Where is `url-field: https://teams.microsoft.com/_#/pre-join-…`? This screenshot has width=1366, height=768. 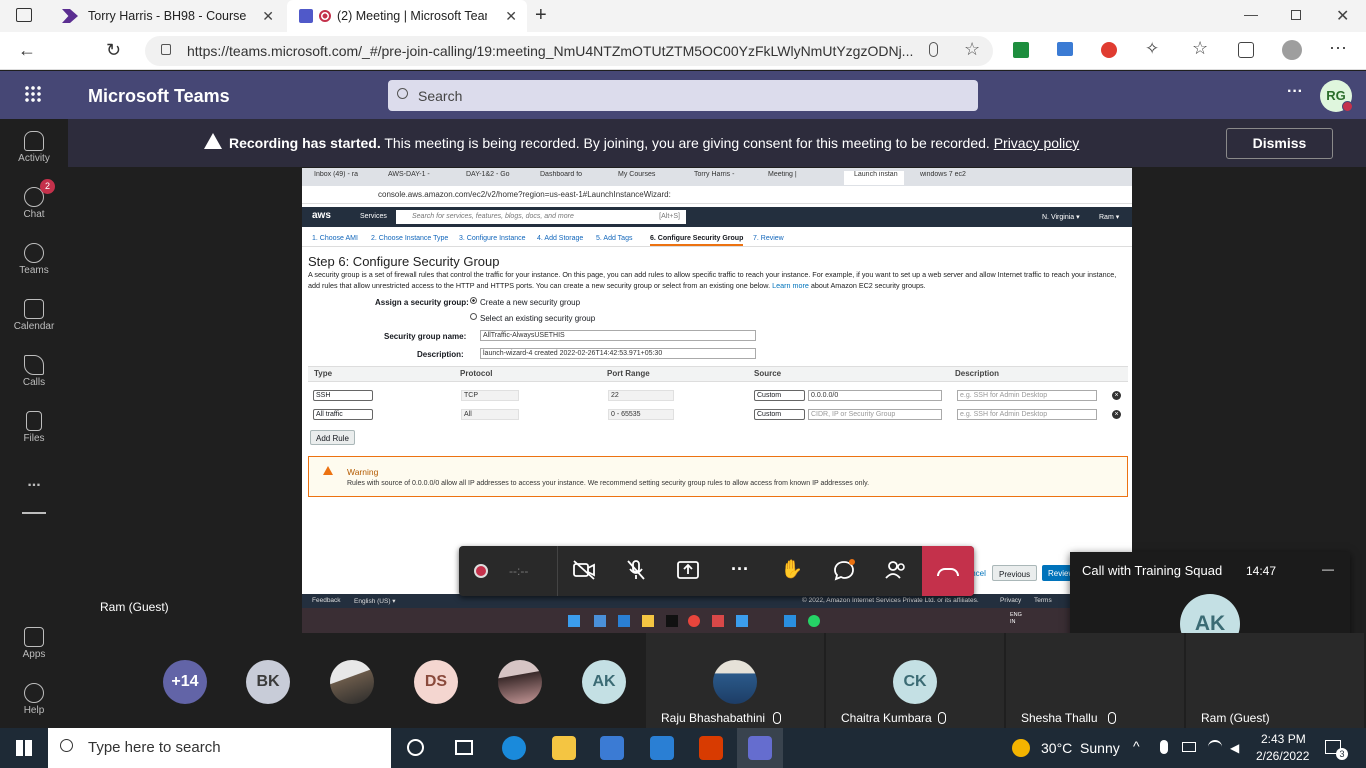 url-field: https://teams.microsoft.com/_#/pre-join-… is located at coordinates (569, 51).